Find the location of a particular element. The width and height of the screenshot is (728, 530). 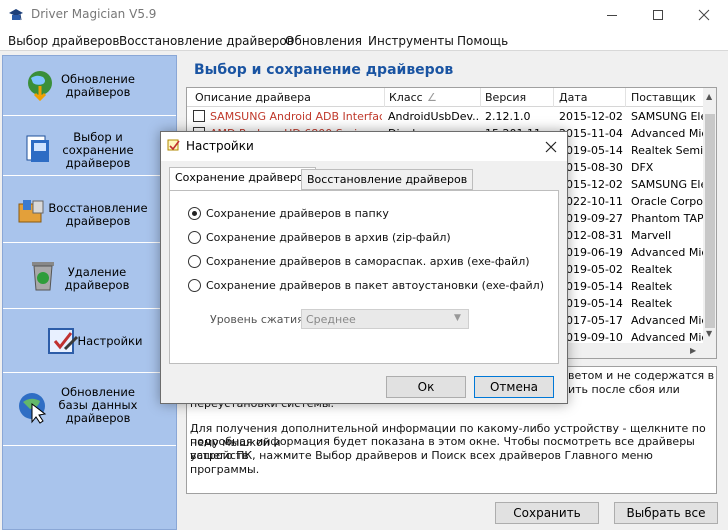

menu-restore-drivers: Восстановление драйверов is located at coordinates (206, 41).